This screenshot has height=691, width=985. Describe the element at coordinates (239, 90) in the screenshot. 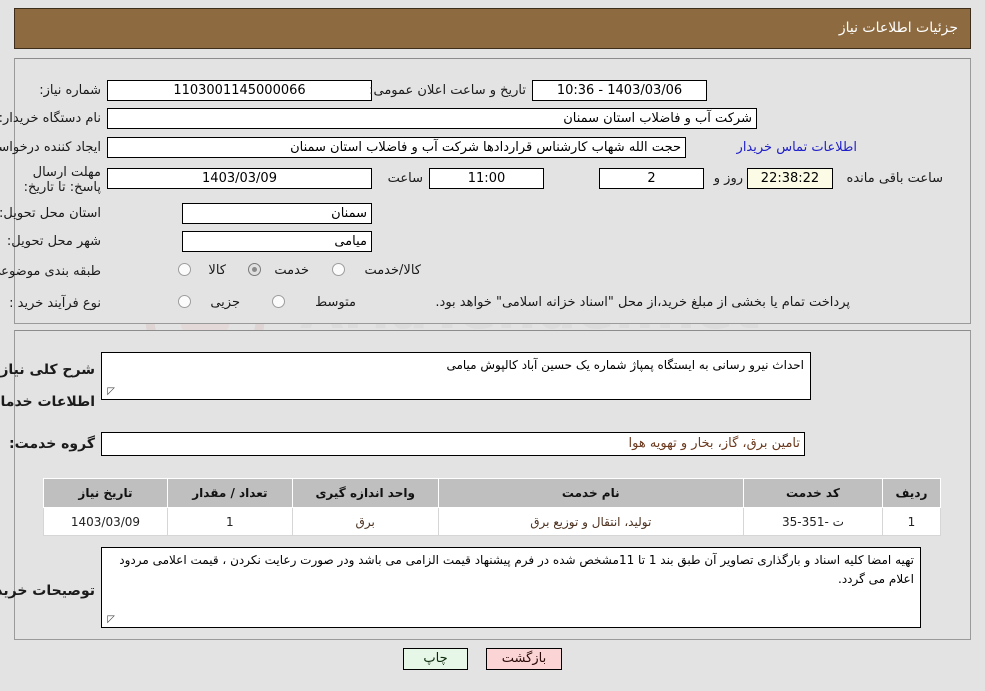

I see `need-number-value: 1103001145000066` at that location.